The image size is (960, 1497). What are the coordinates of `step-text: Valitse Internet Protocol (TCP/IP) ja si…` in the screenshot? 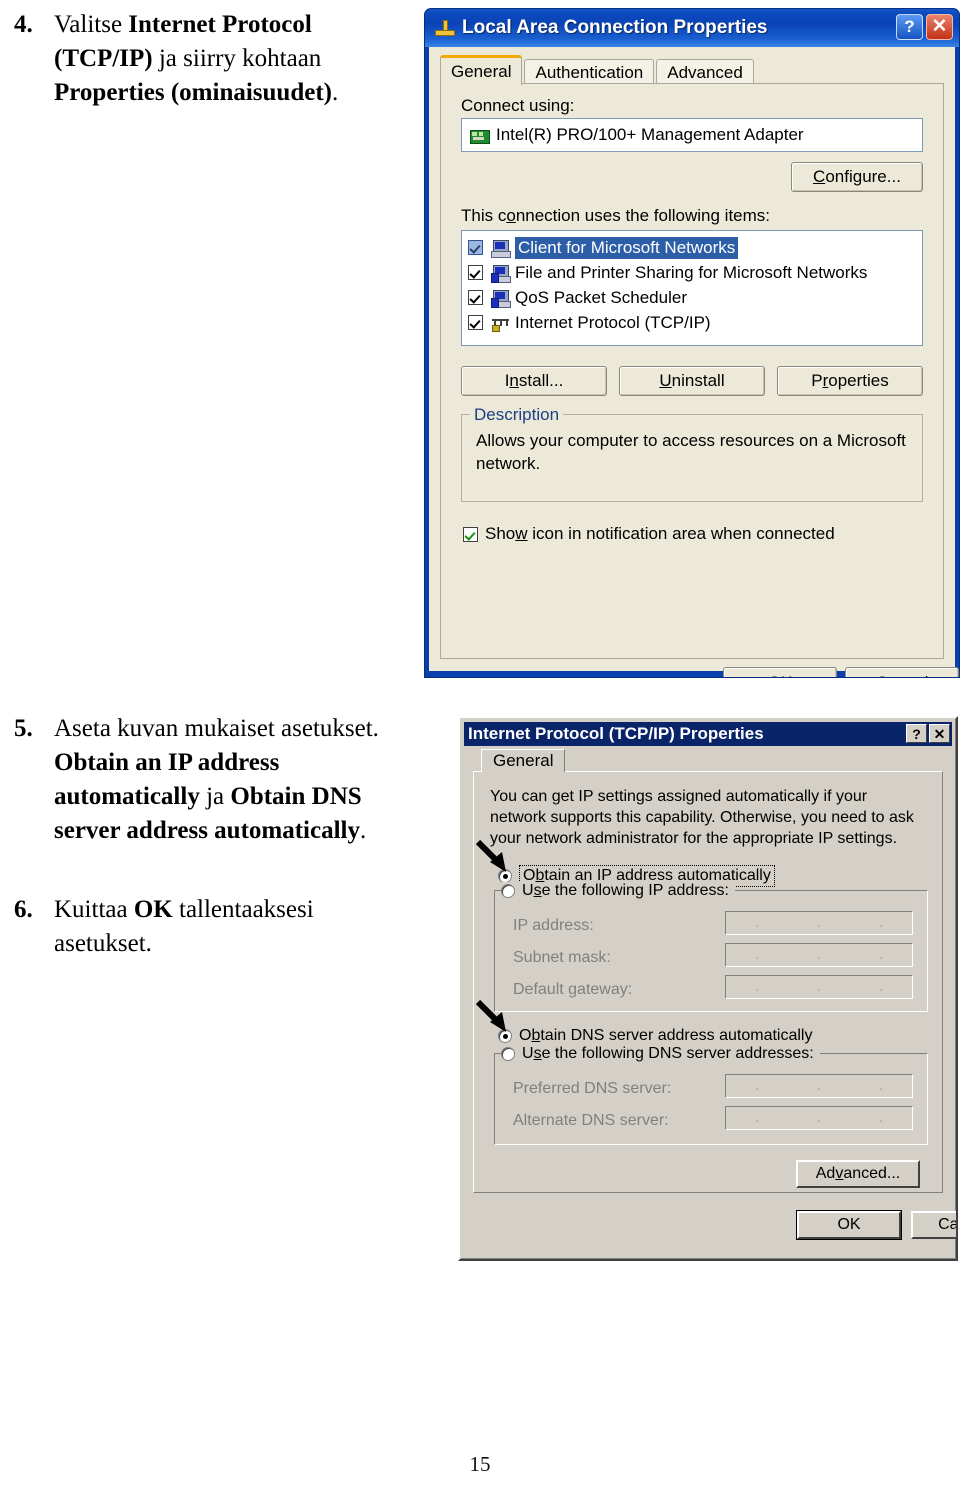 It's located at (196, 58).